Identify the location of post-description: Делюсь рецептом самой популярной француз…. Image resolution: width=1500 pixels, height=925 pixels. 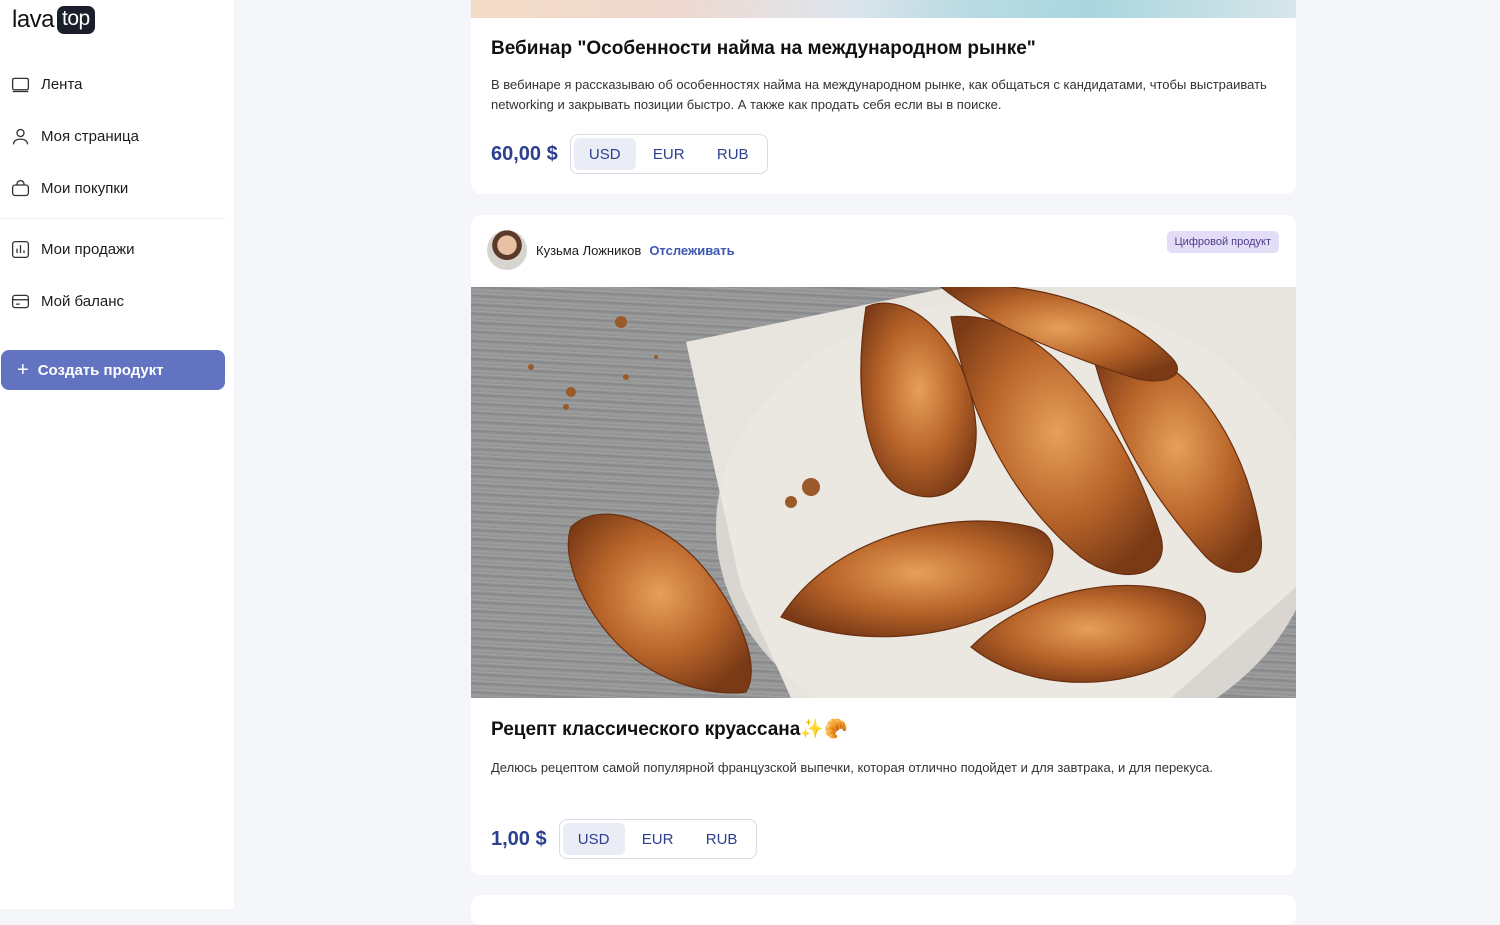
(852, 767).